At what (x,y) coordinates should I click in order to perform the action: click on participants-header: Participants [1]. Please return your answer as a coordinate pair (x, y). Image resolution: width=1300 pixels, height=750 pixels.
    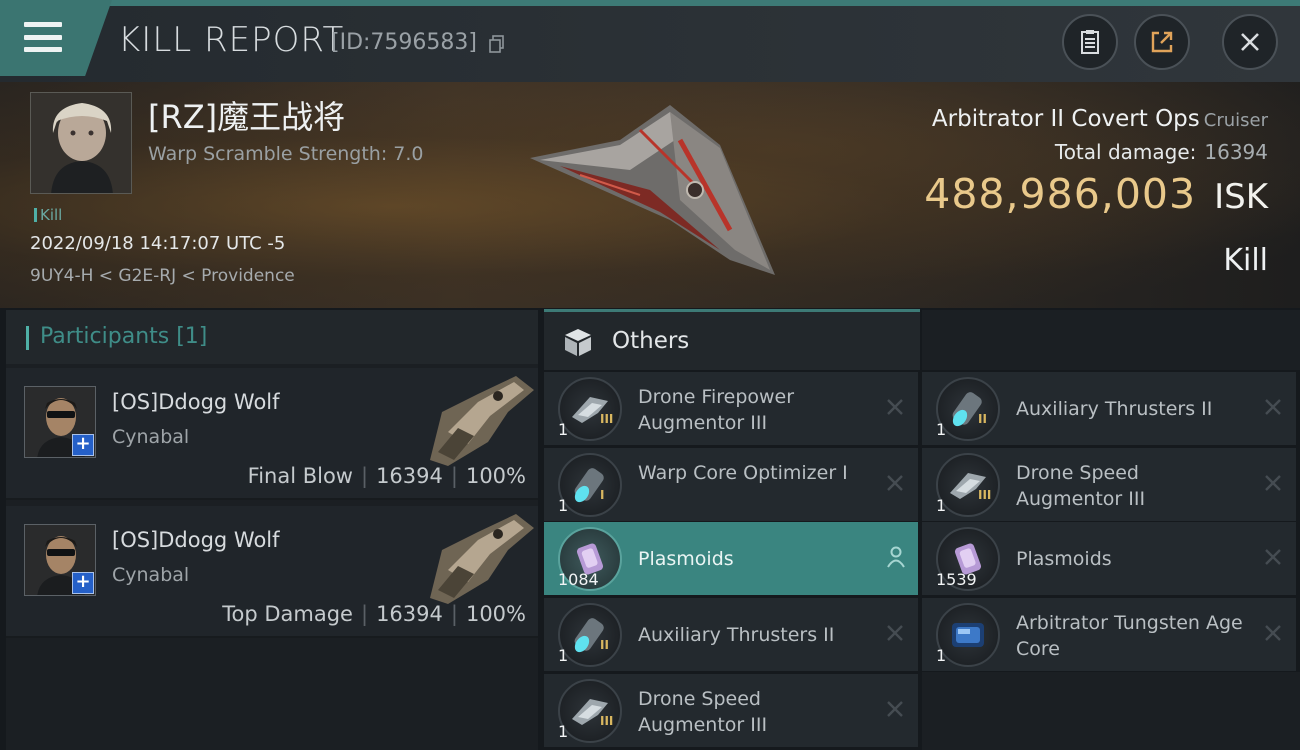
    Looking at the image, I should click on (272, 337).